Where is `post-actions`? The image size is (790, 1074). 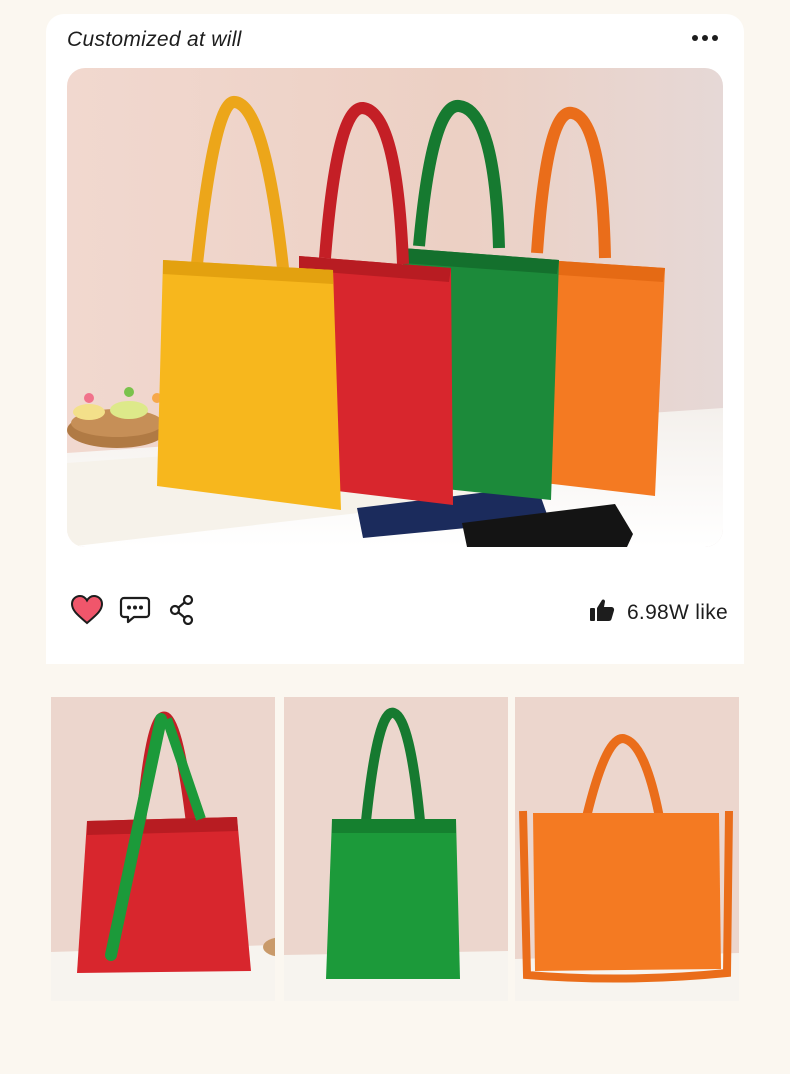 post-actions is located at coordinates (135, 610).